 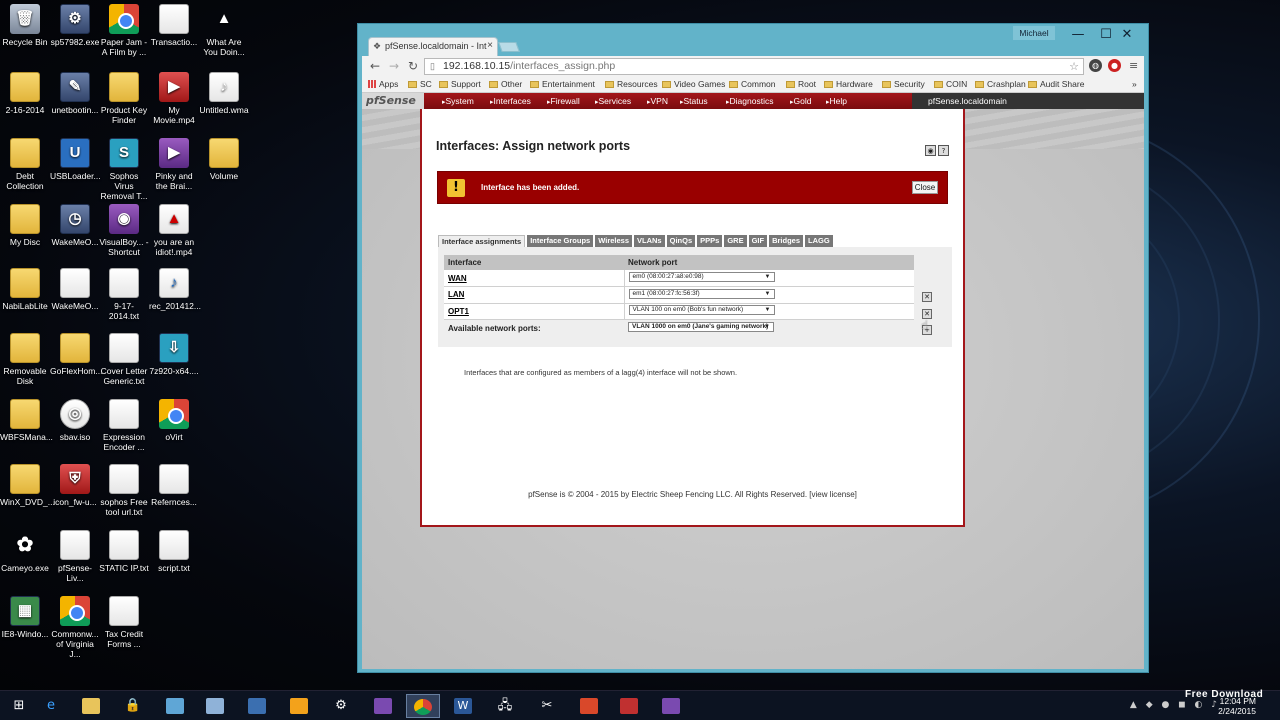 What do you see at coordinates (1134, 84) in the screenshot?
I see `more-bookmarks-icon: »` at bounding box center [1134, 84].